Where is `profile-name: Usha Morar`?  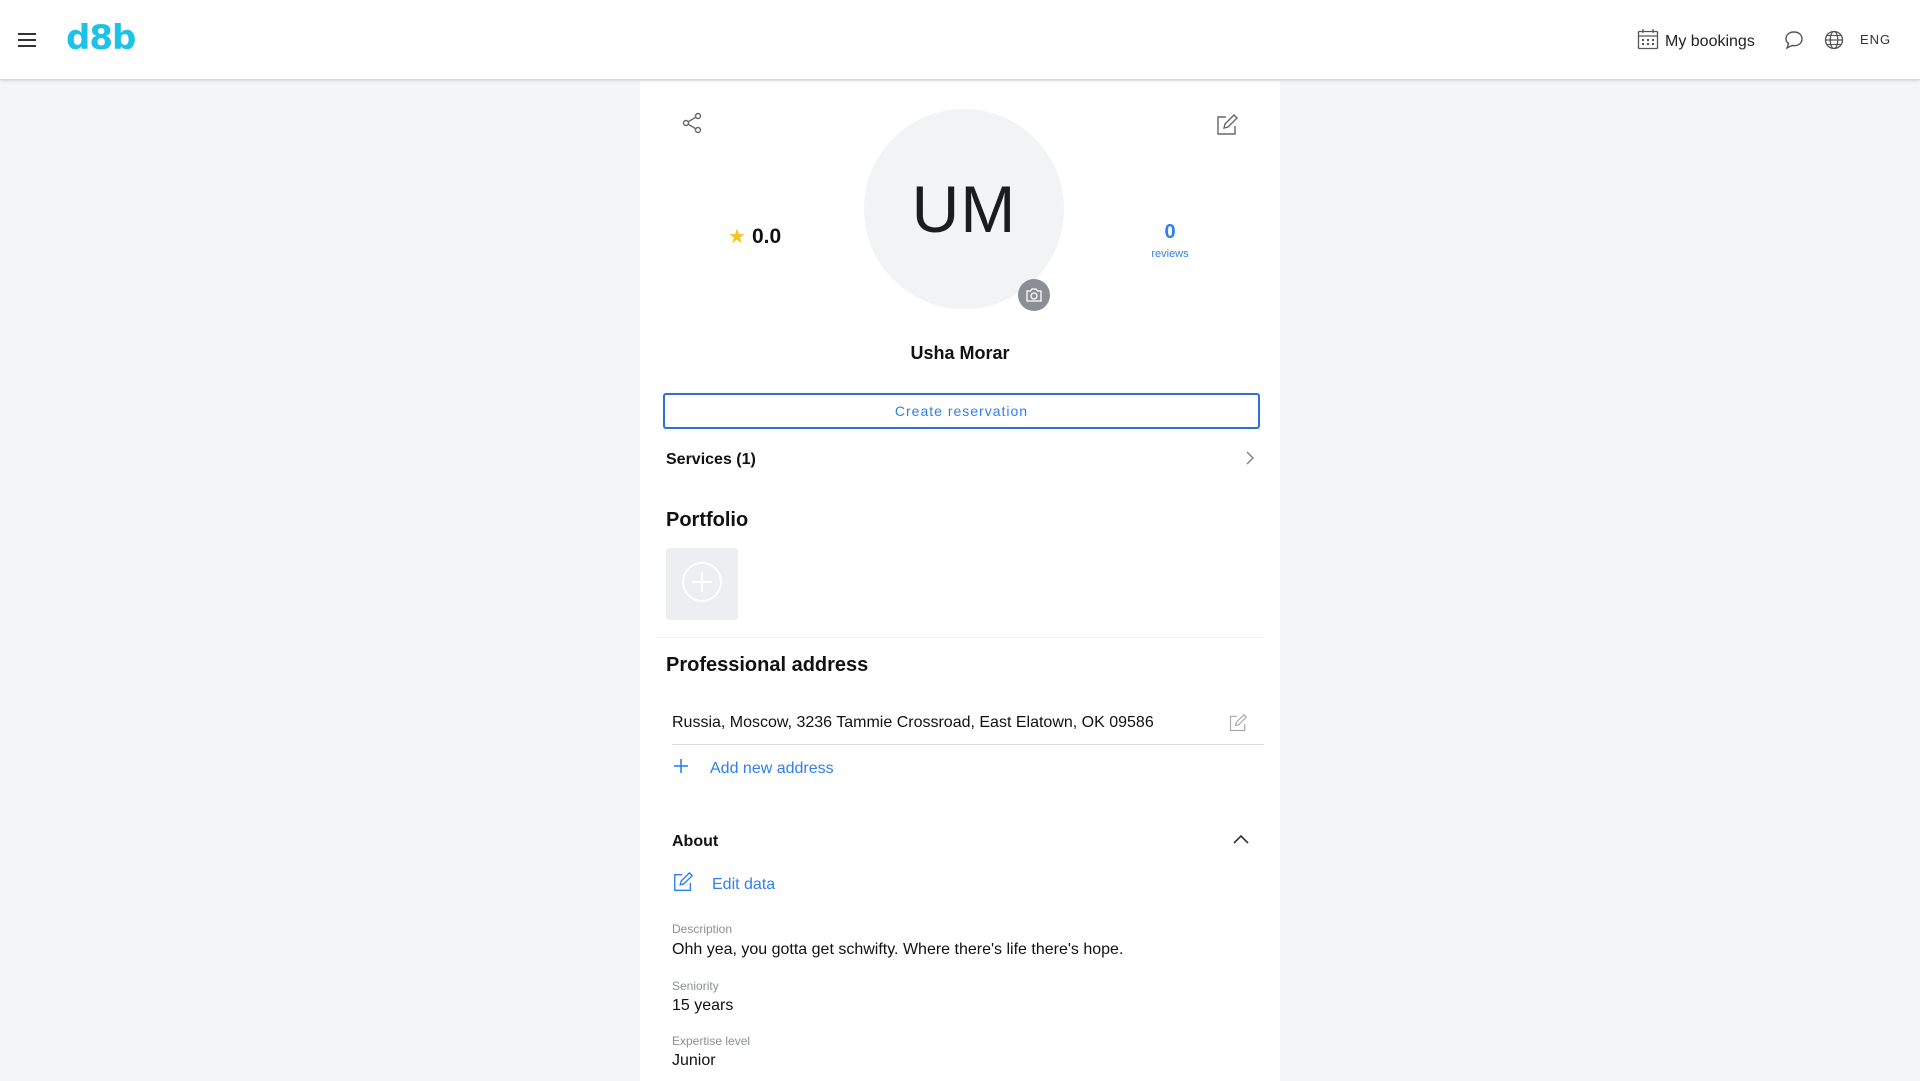
profile-name: Usha Morar is located at coordinates (960, 353).